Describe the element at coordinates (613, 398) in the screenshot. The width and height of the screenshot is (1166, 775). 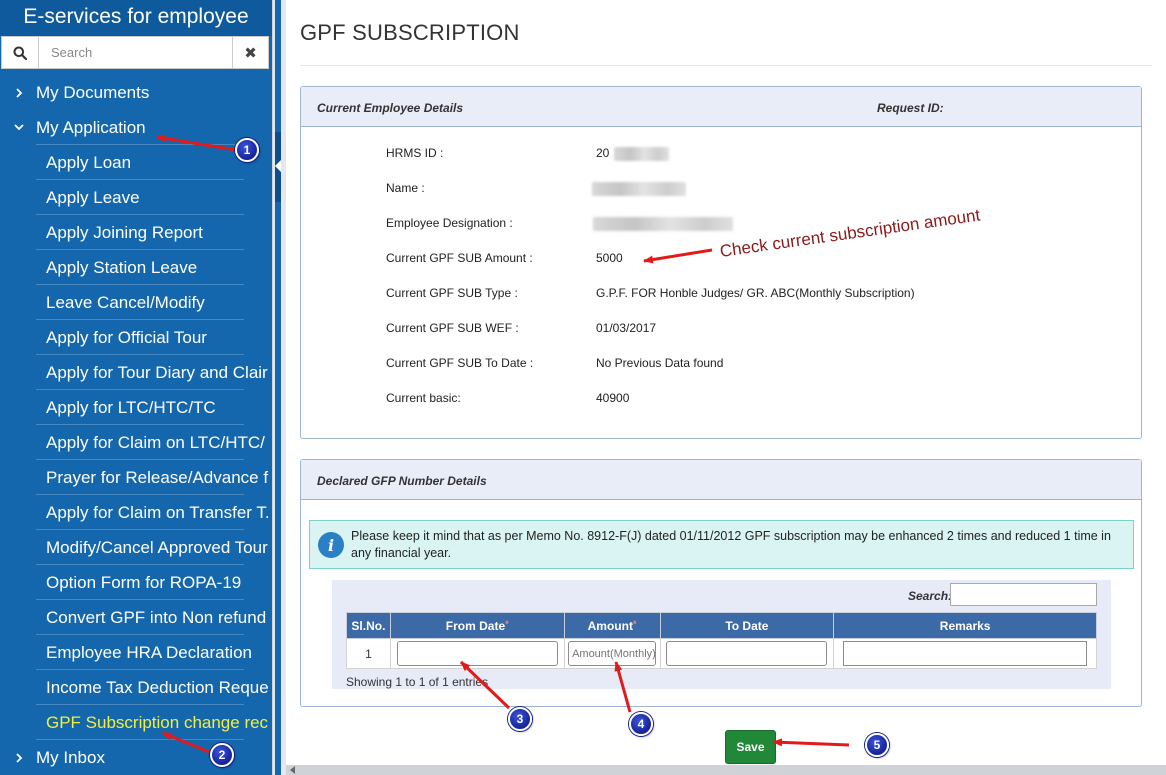
I see `detail-value: 40900` at that location.